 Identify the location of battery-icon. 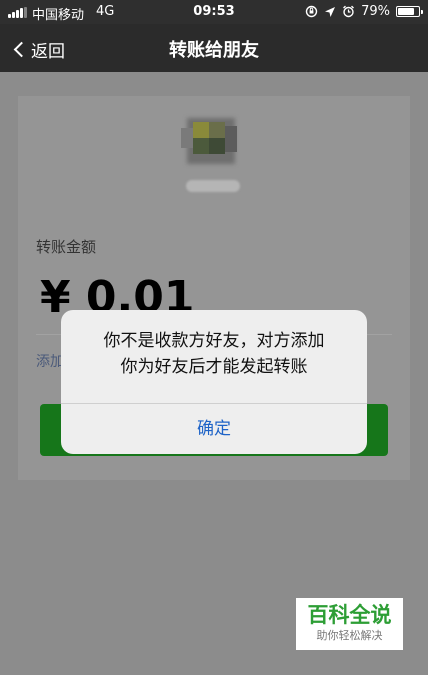
(409, 11).